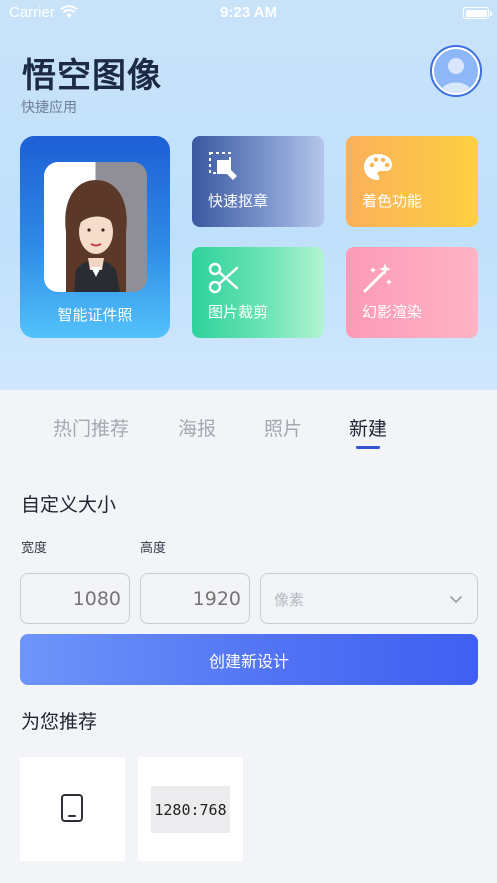 The width and height of the screenshot is (497, 883). Describe the element at coordinates (49, 108) in the screenshot. I see `section-subtitle: 快捷应用` at that location.